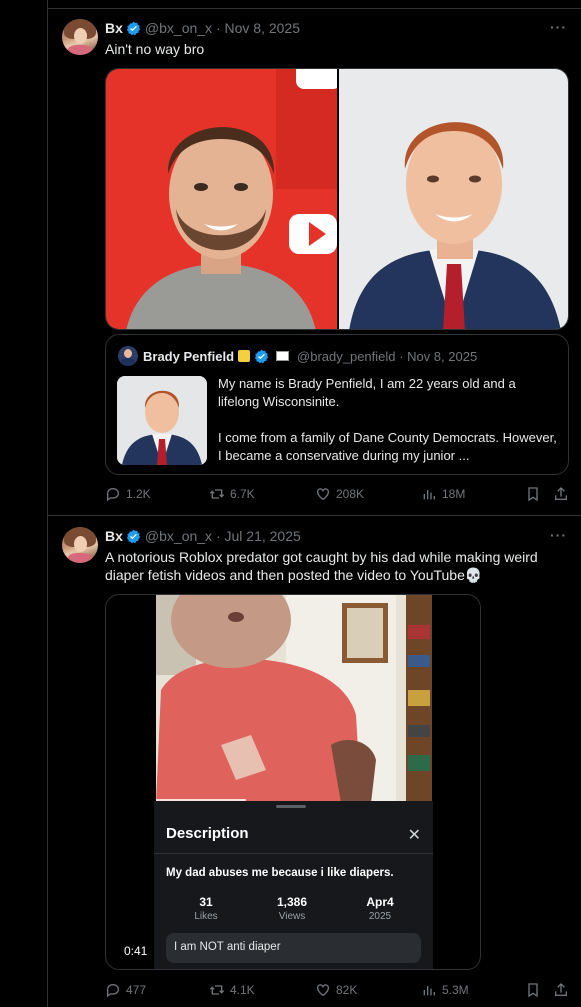 Image resolution: width=581 pixels, height=1007 pixels. Describe the element at coordinates (206, 902) in the screenshot. I see `stat-value: 31` at that location.